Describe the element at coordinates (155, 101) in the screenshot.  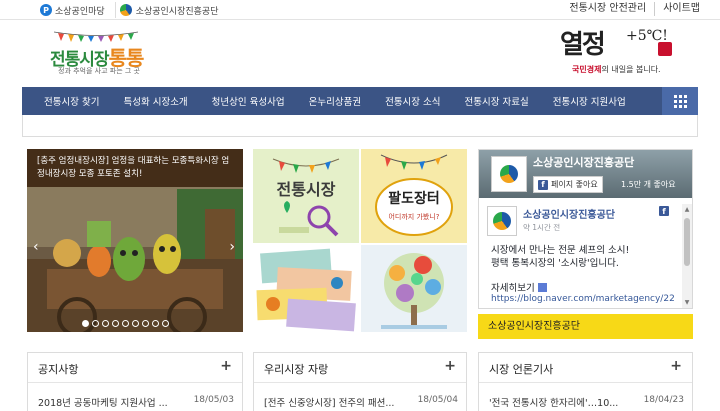
I see `nav-item-specialized-market: 특성화 시장소개` at that location.